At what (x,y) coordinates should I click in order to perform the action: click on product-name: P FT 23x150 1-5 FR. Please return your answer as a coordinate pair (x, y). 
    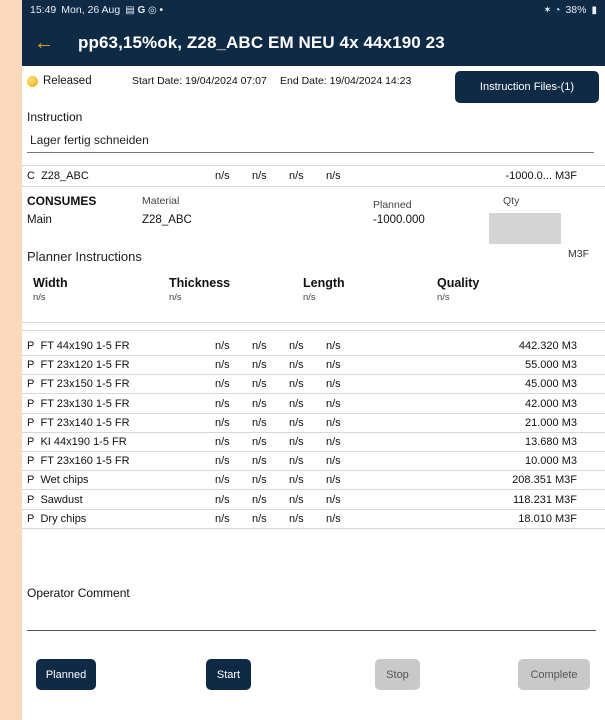
    Looking at the image, I should click on (78, 384).